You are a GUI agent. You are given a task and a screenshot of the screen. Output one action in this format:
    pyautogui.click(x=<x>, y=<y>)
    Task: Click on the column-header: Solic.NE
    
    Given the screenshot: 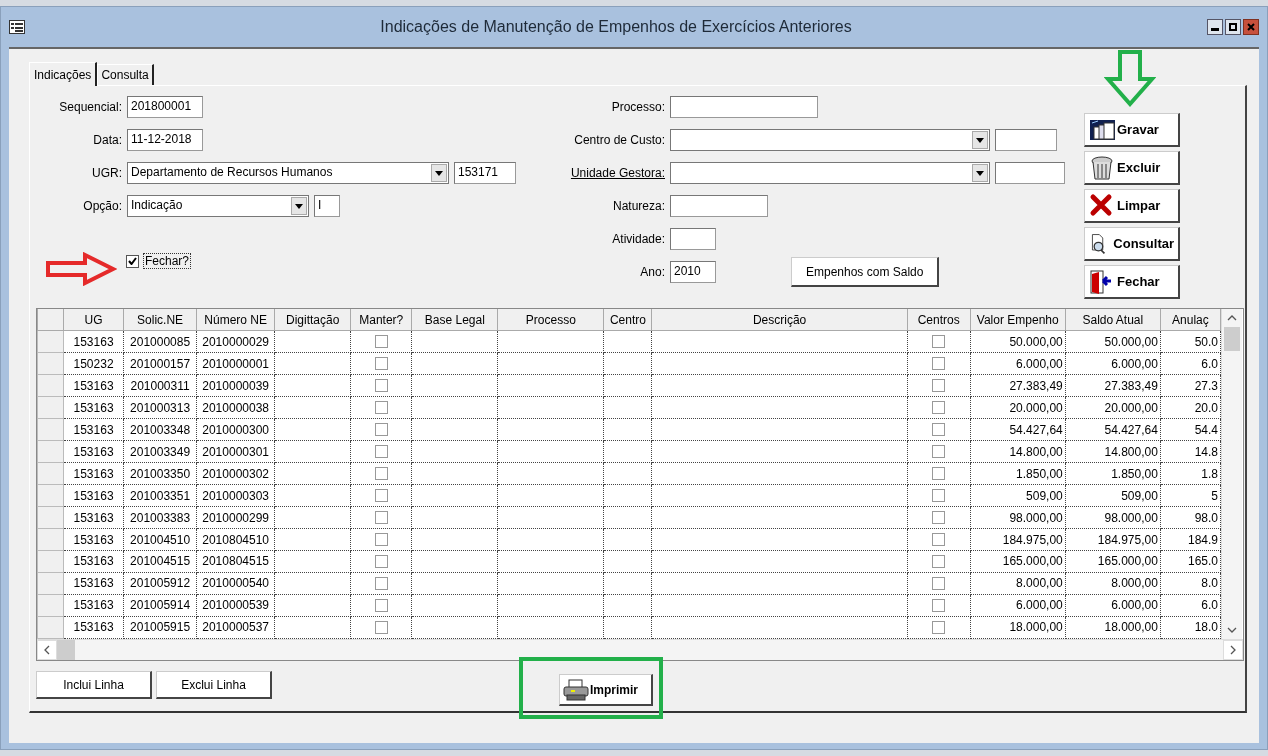 What is the action you would take?
    pyautogui.click(x=160, y=320)
    